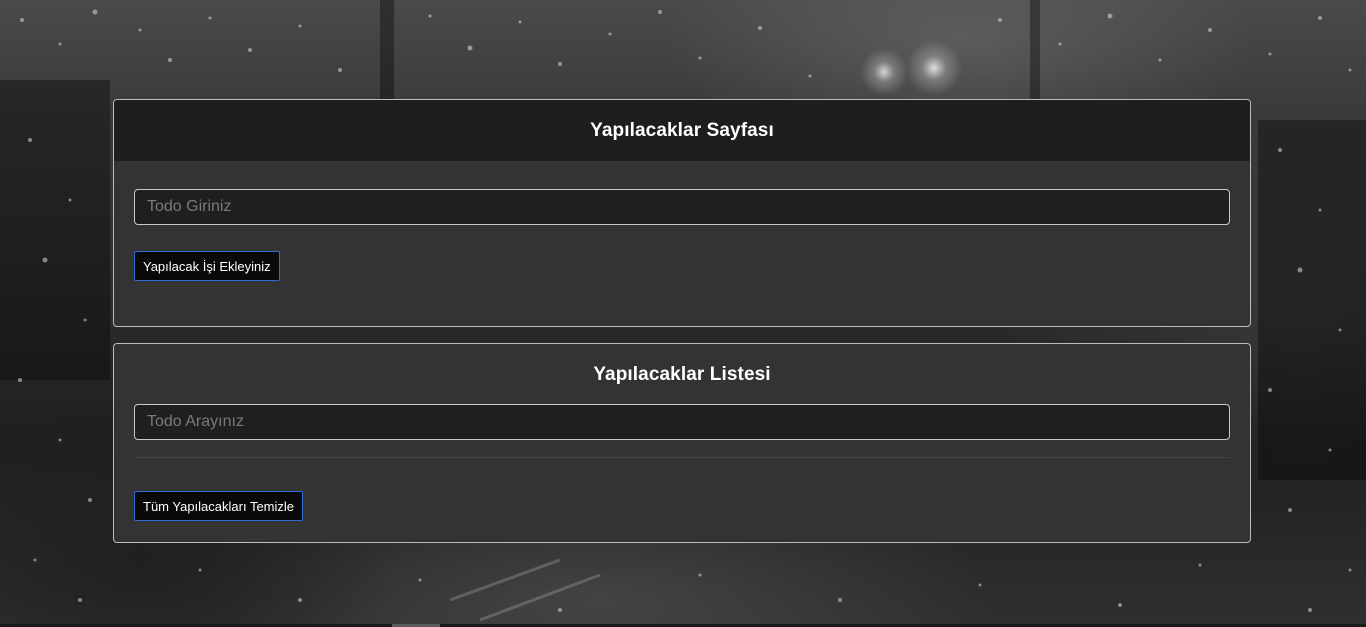 This screenshot has width=1366, height=627. Describe the element at coordinates (682, 457) in the screenshot. I see `list-divider` at that location.